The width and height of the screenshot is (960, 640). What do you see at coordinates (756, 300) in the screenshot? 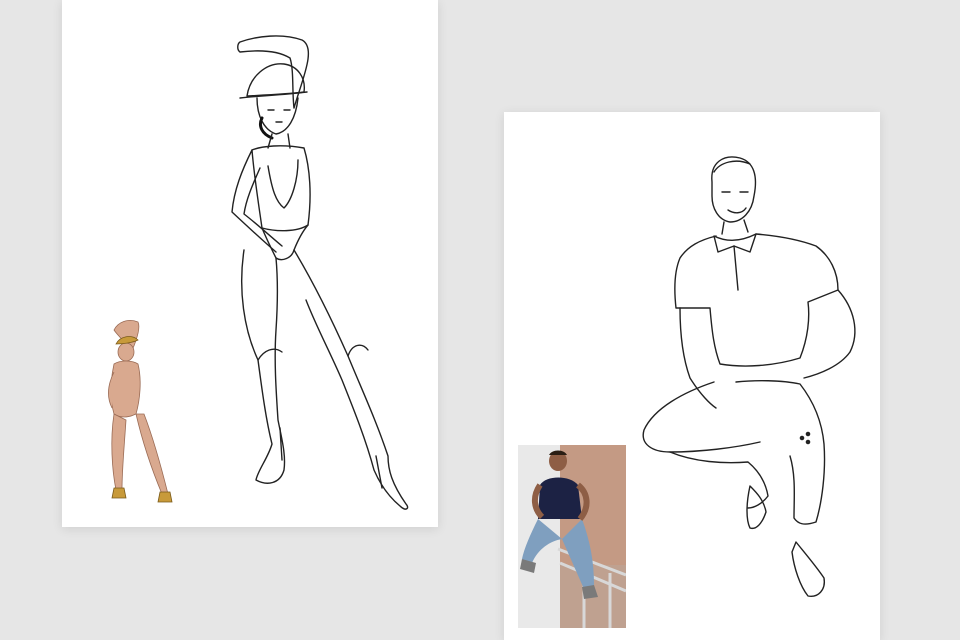
I see `shirt` at bounding box center [756, 300].